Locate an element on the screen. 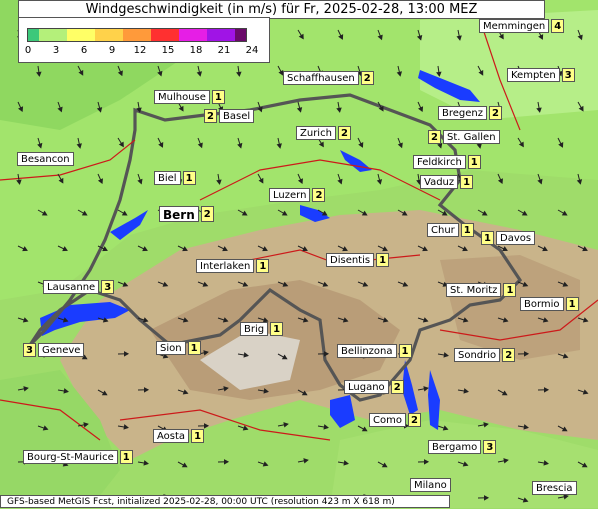  place-name: Feldkirch is located at coordinates (439, 162).